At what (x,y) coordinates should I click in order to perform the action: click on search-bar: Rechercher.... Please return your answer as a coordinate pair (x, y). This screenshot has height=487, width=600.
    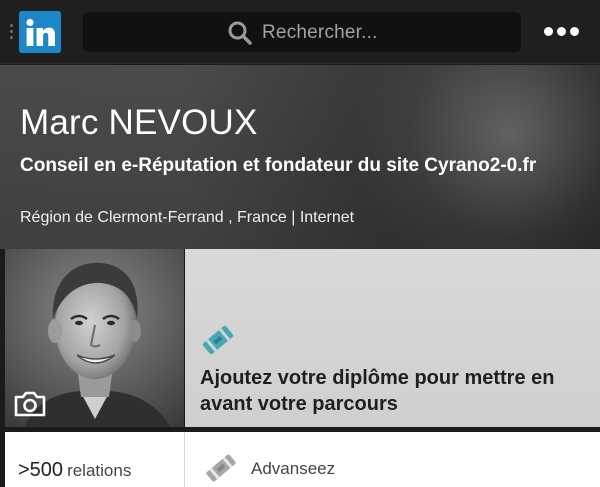
    Looking at the image, I should click on (302, 32).